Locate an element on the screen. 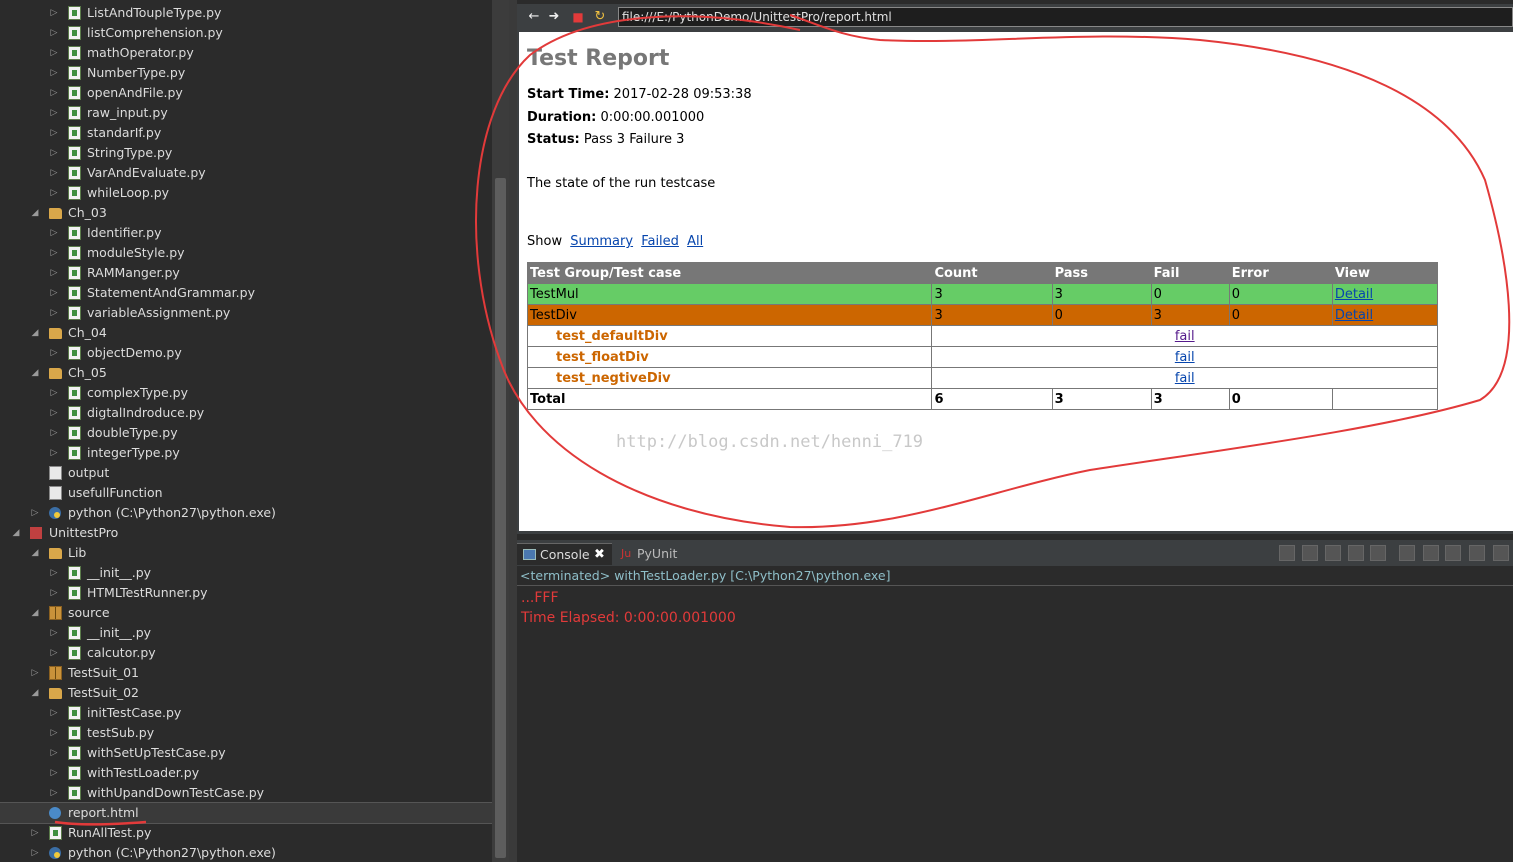  remove-launch-icon is located at coordinates (1310, 553).